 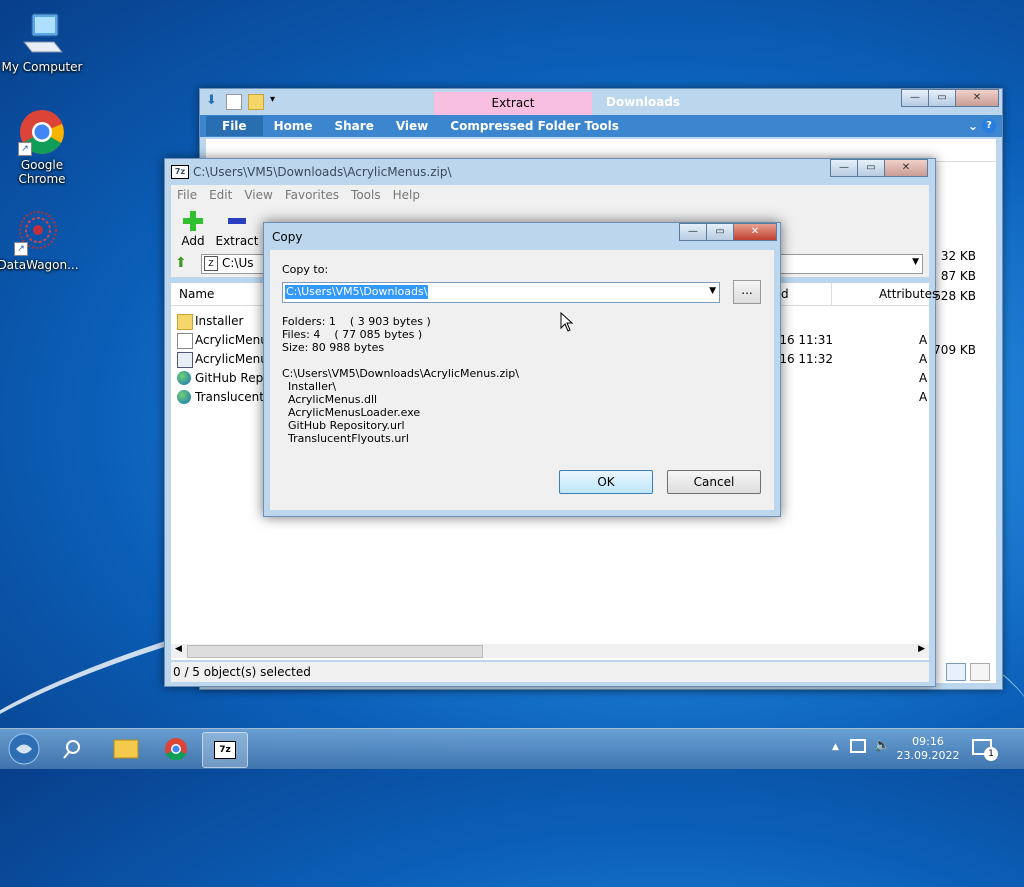 What do you see at coordinates (333, 399) in the screenshot?
I see `file-entry: AcrylicMenus.dll` at bounding box center [333, 399].